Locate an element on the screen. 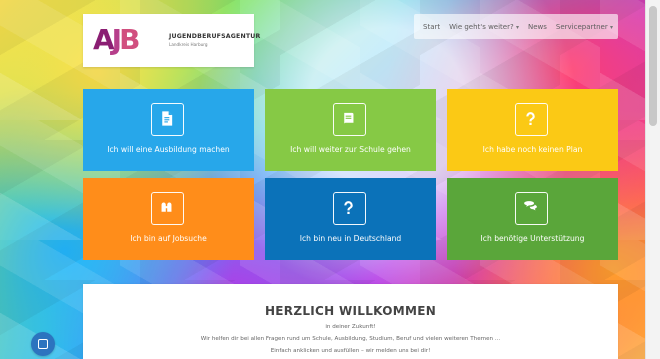 The height and width of the screenshot is (359, 660). nav-news: News is located at coordinates (537, 27).